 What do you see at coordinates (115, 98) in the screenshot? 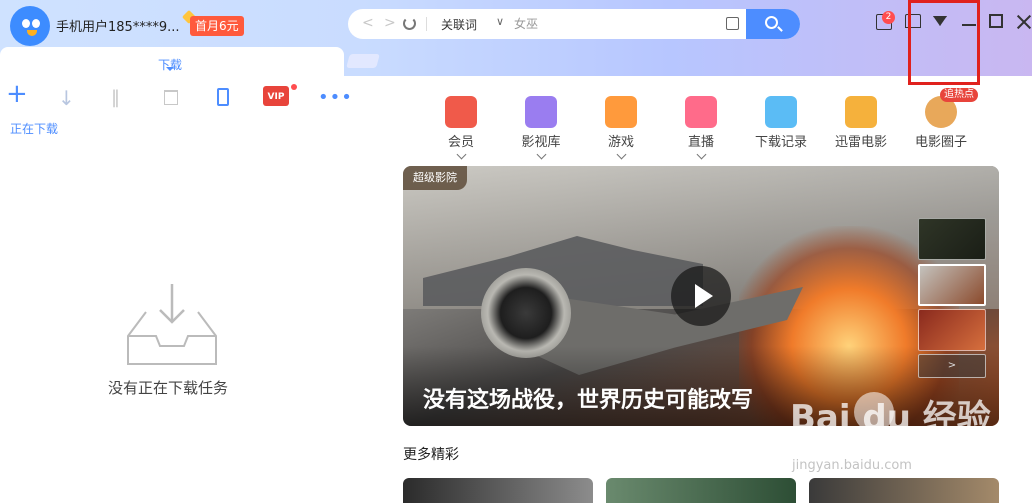
I see `pause-icon: ‖` at bounding box center [115, 98].